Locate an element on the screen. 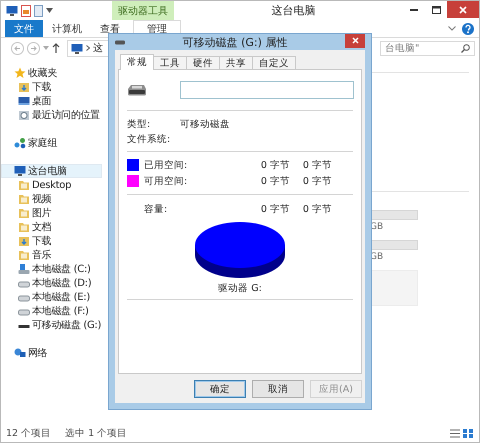 The height and width of the screenshot is (443, 480). dialog-tab: 共享 is located at coordinates (236, 63).